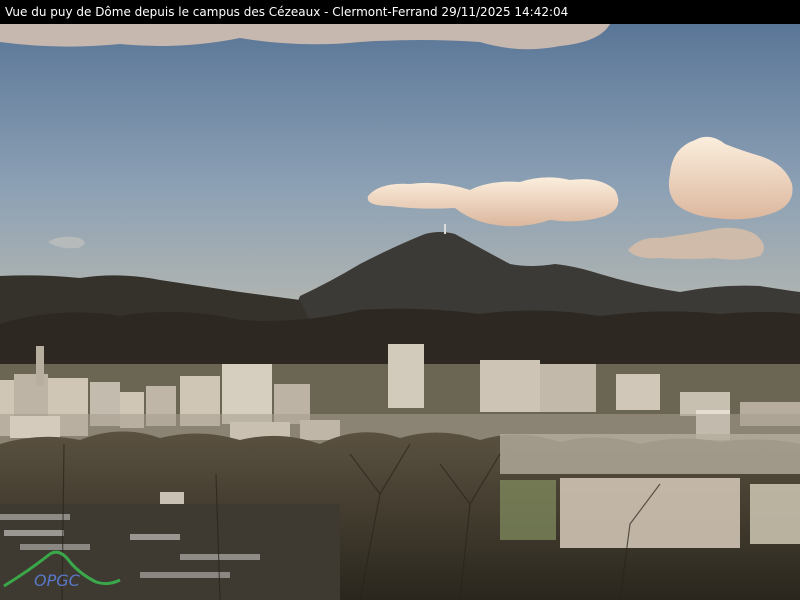 The image size is (800, 600). What do you see at coordinates (445, 229) in the screenshot?
I see `summit-antenna` at bounding box center [445, 229].